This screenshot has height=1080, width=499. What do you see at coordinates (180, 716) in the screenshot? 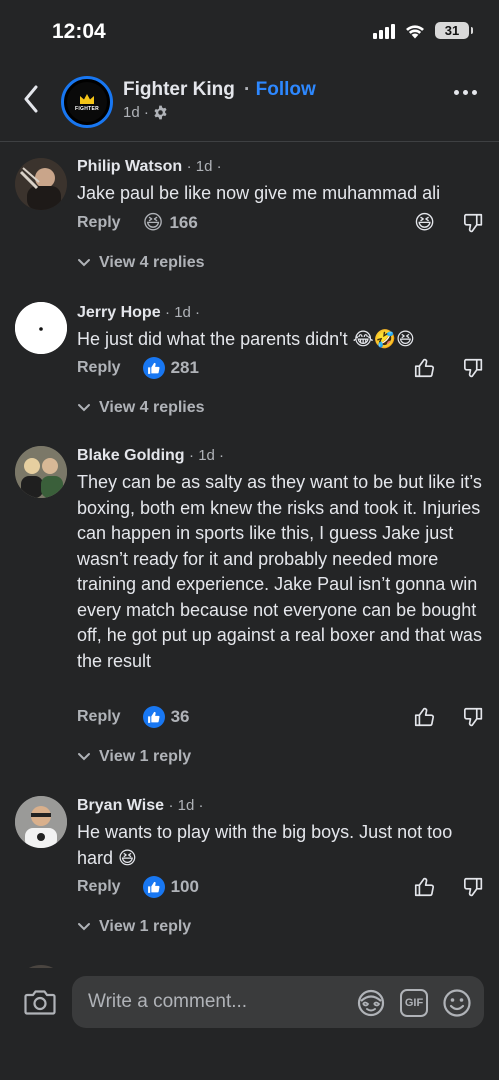
I see `reaction-count: 36` at bounding box center [180, 716].